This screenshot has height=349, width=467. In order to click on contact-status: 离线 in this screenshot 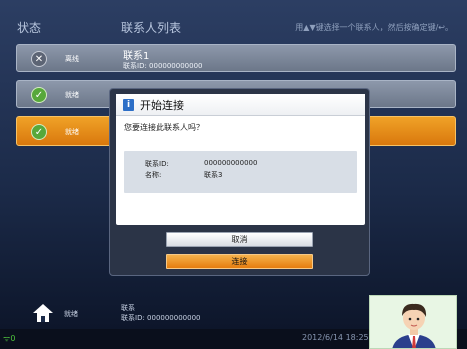, I will do `click(72, 59)`.